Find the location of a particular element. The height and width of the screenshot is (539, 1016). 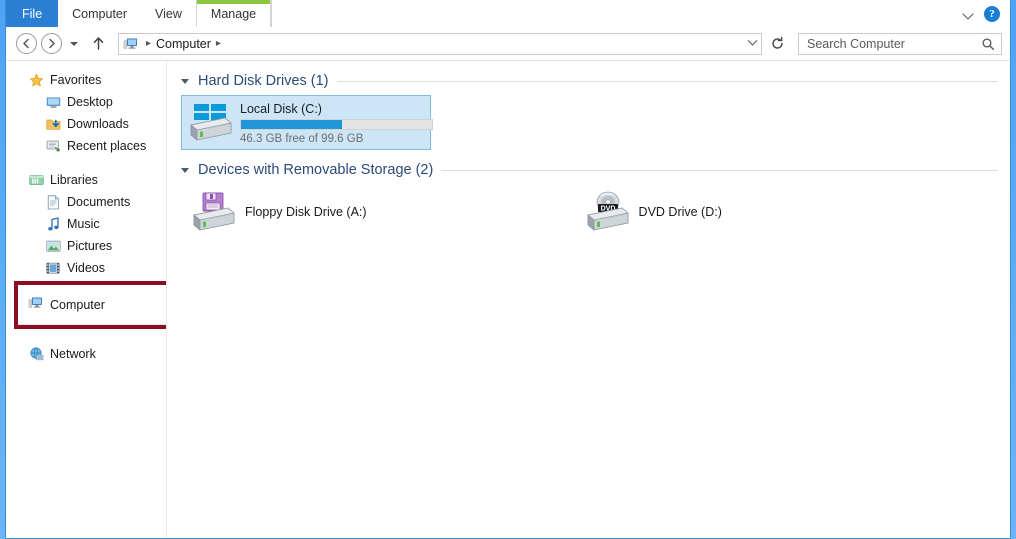

drive-tile-dvd-d: DVD DVD Drive (D:) is located at coordinates (652, 212).